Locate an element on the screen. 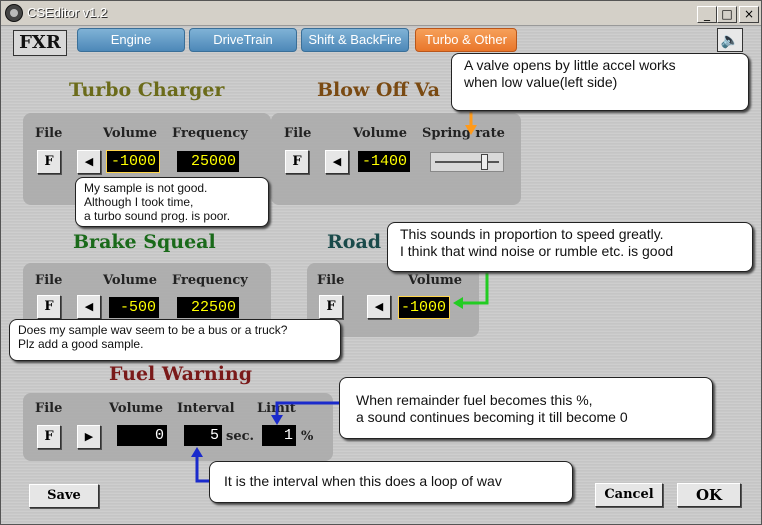 The width and height of the screenshot is (762, 525). blue-arrow-limit is located at coordinates (305, 413).